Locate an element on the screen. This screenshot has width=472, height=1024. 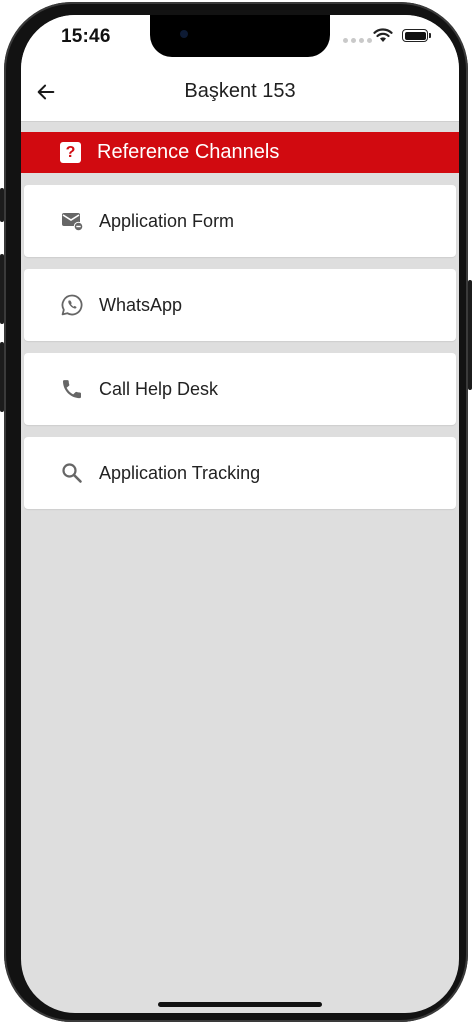
menu-item-application-form: Application Form is located at coordinates (240, 221).